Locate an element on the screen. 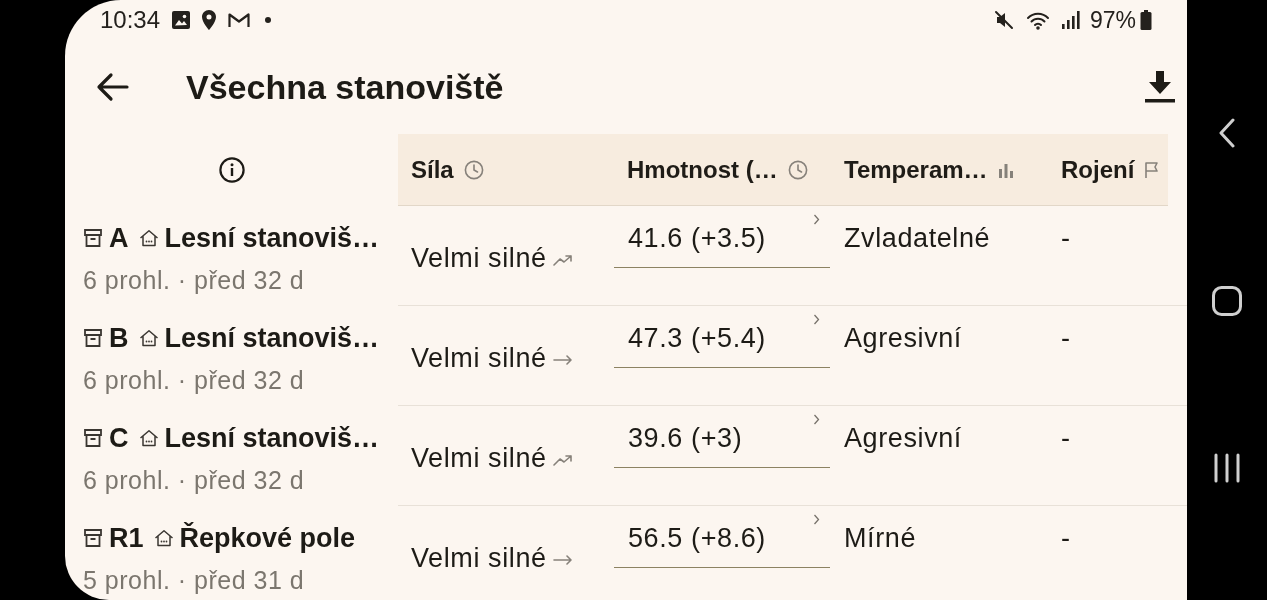 Image resolution: width=1267 pixels, height=600 pixels. temperament-value: Mírné is located at coordinates (880, 538).